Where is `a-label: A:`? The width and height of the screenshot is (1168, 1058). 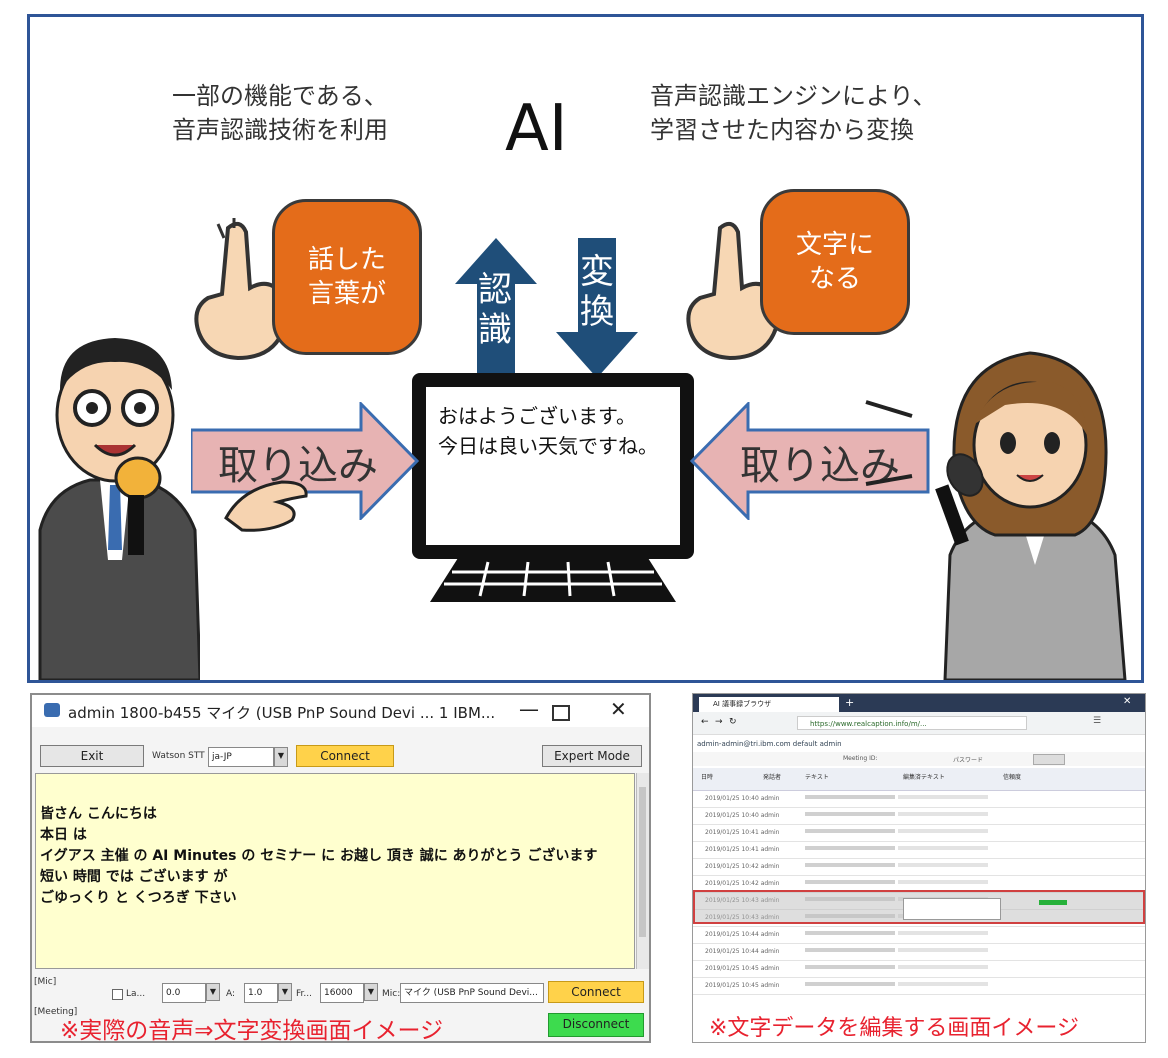 a-label: A: is located at coordinates (231, 994).